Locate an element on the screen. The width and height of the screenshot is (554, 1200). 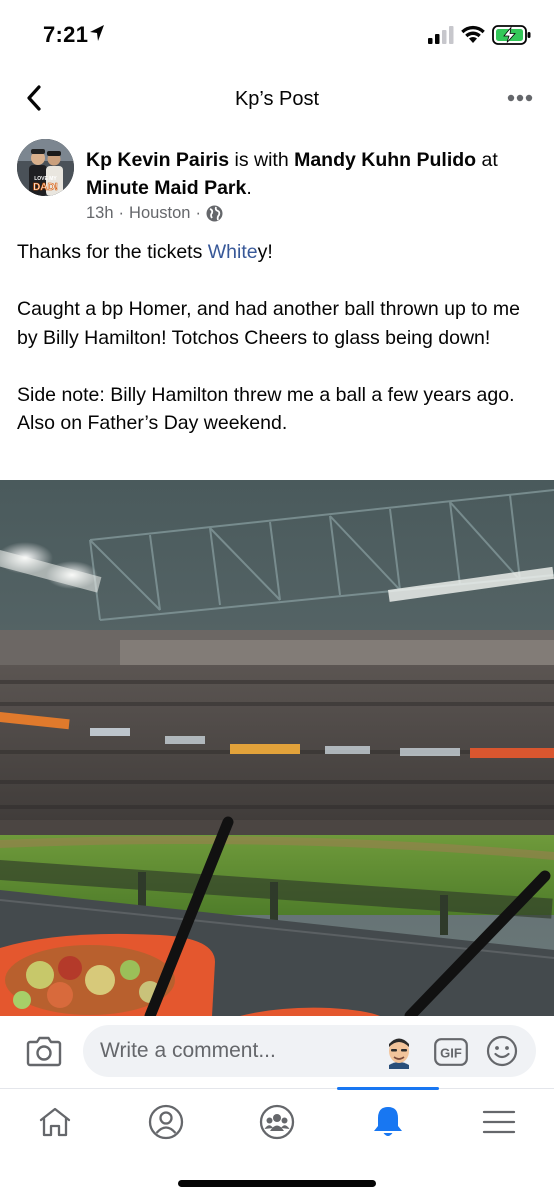
tab-menu is located at coordinates (499, 1122).